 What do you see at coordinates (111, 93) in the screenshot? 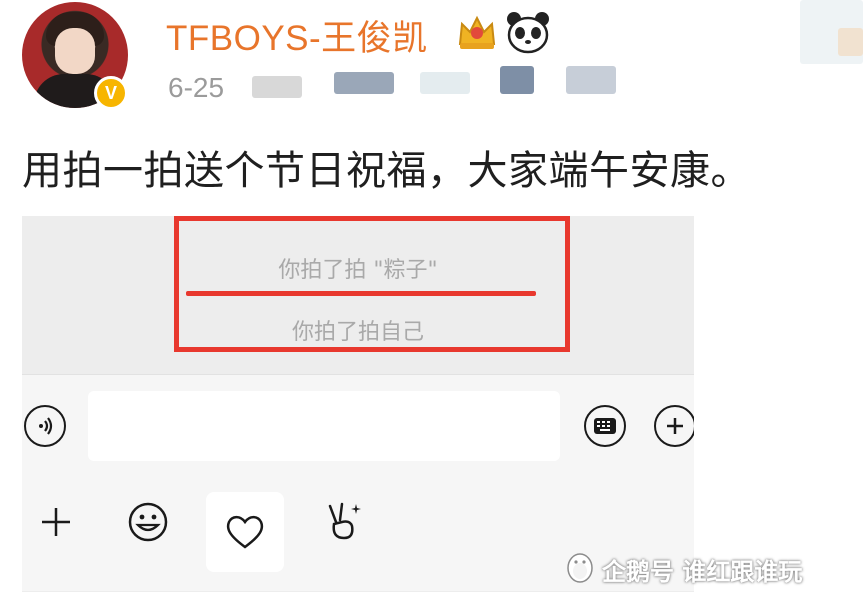
I see `verified-badge-icon: V` at bounding box center [111, 93].